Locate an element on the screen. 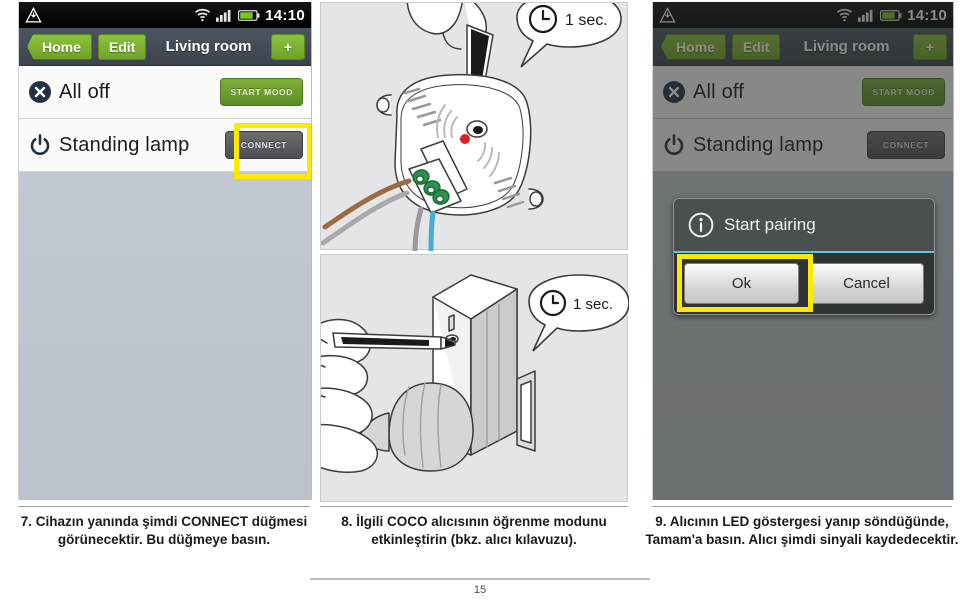  list-item-label: Standing lamp is located at coordinates (124, 144).